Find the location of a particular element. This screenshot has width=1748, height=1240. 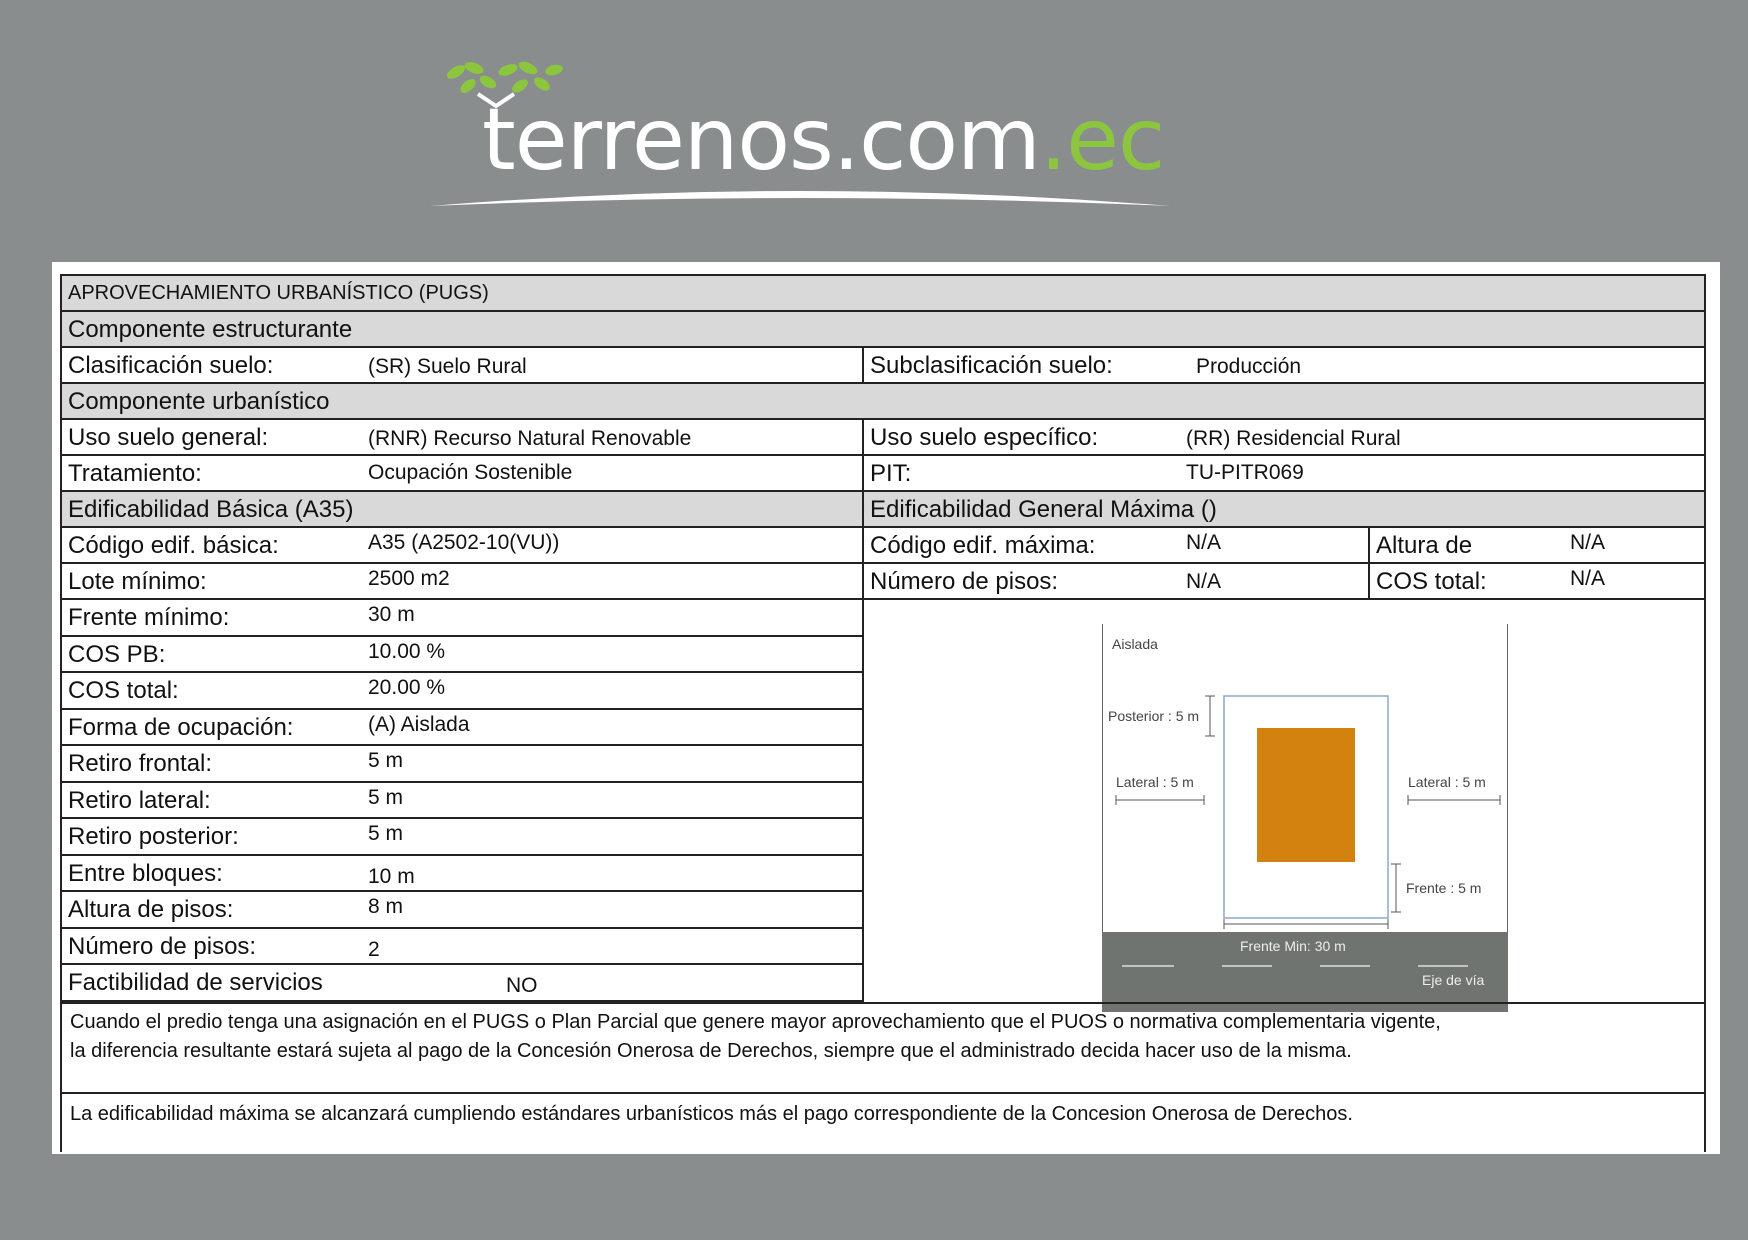

table-title: APROVECHAMIENTO URBANÍSTICO (PUGS) is located at coordinates (278, 293).